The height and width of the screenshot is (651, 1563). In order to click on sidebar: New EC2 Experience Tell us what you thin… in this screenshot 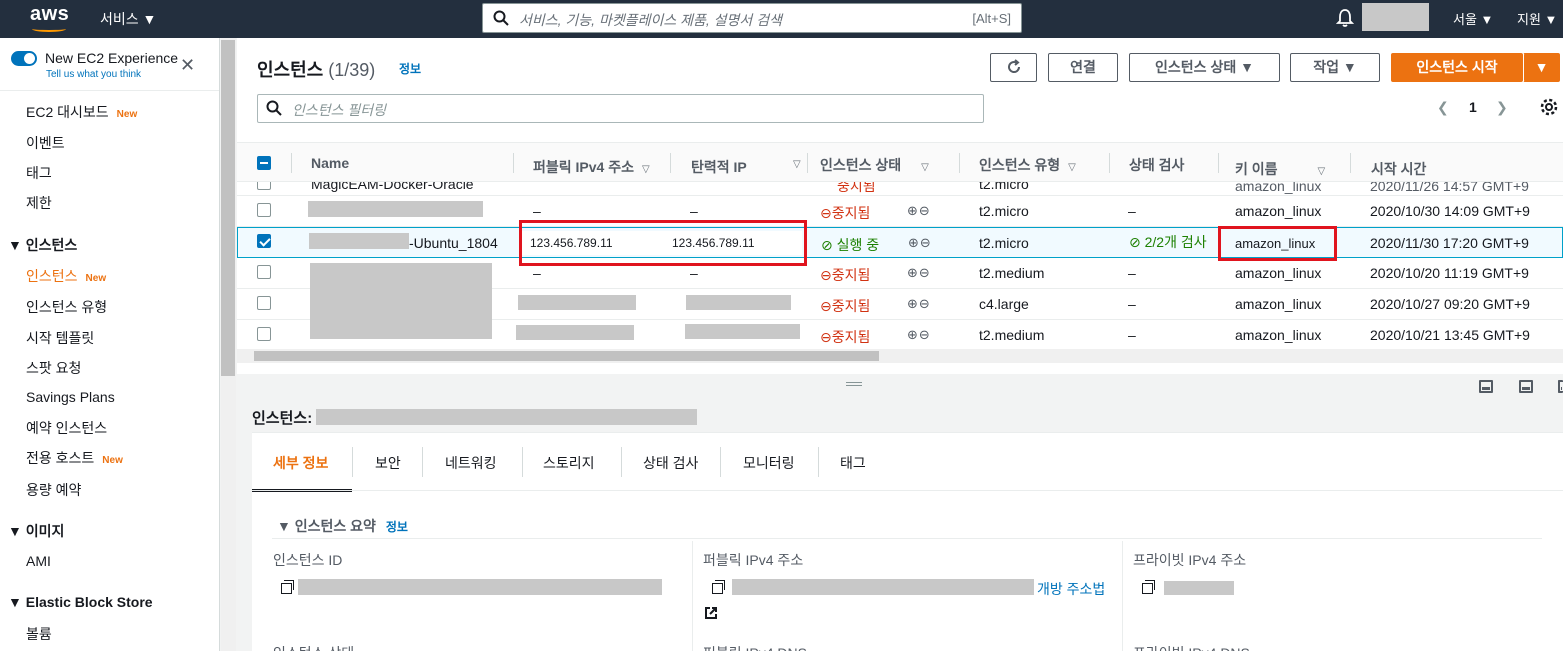, I will do `click(110, 344)`.